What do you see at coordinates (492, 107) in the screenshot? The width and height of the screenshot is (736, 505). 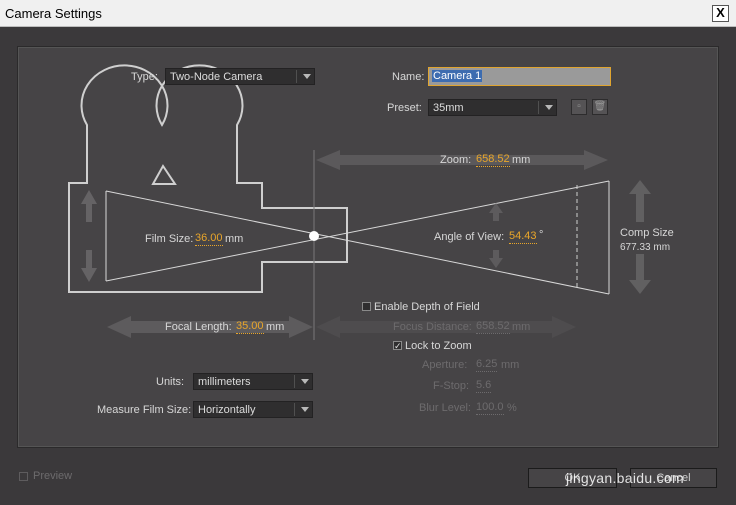 I see `preset-dropdown: 35mm` at bounding box center [492, 107].